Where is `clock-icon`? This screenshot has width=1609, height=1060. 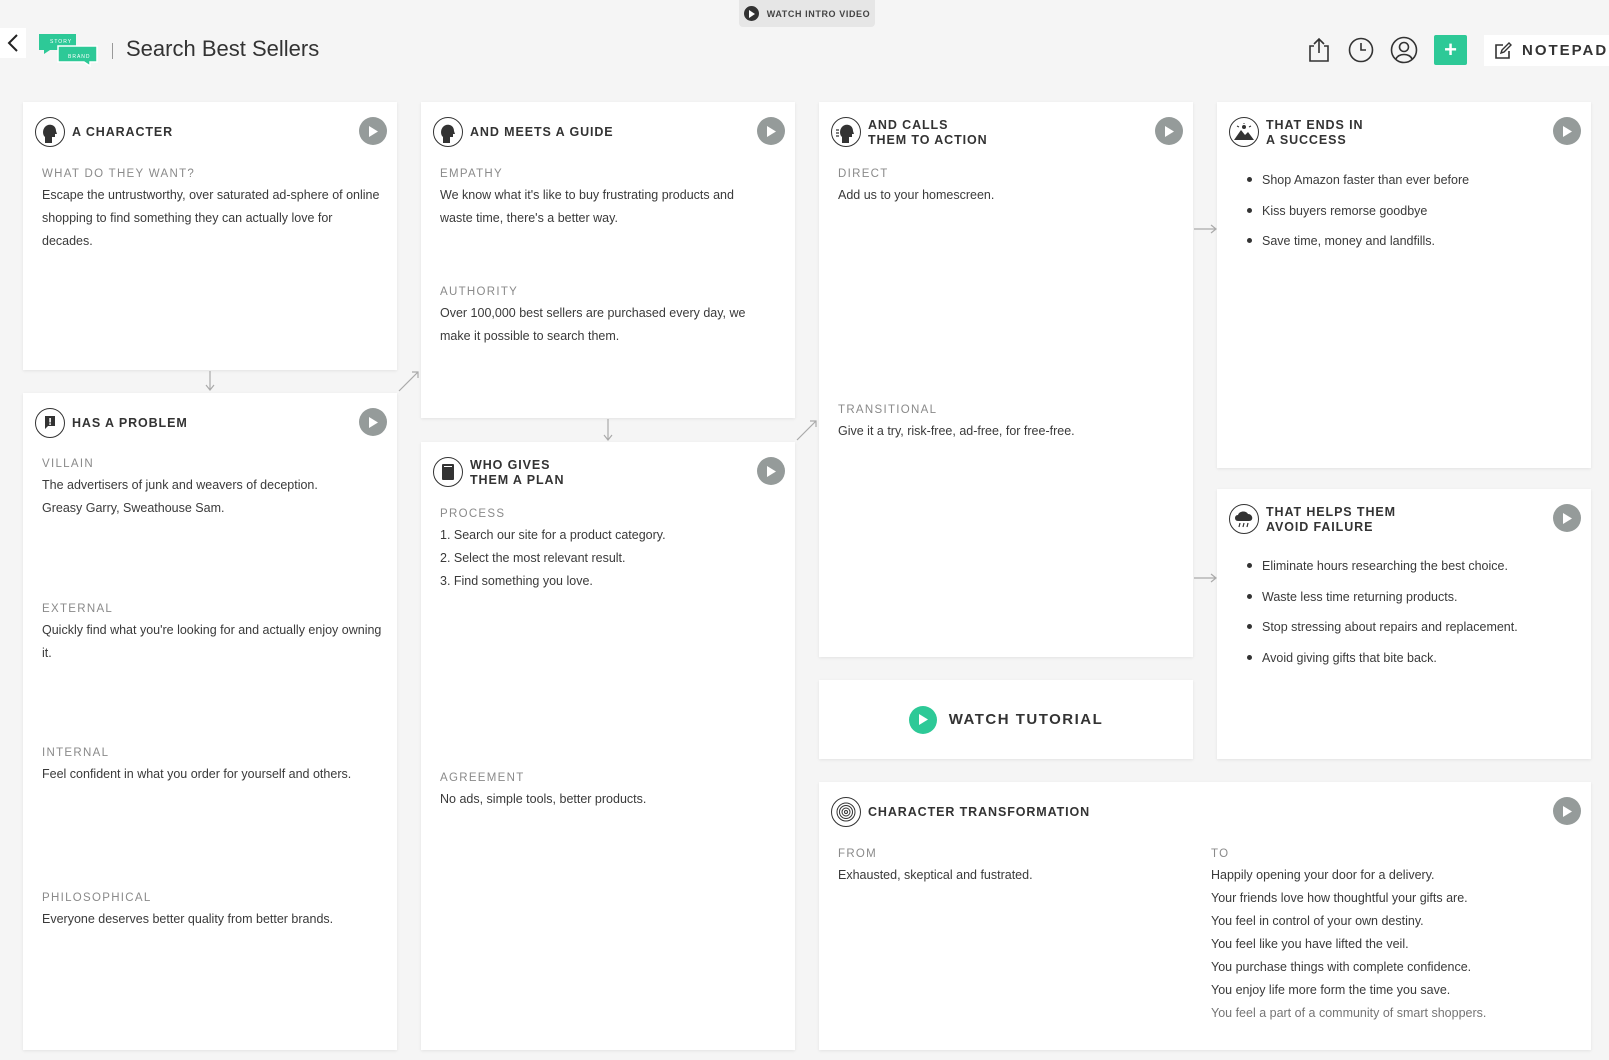 clock-icon is located at coordinates (1361, 50).